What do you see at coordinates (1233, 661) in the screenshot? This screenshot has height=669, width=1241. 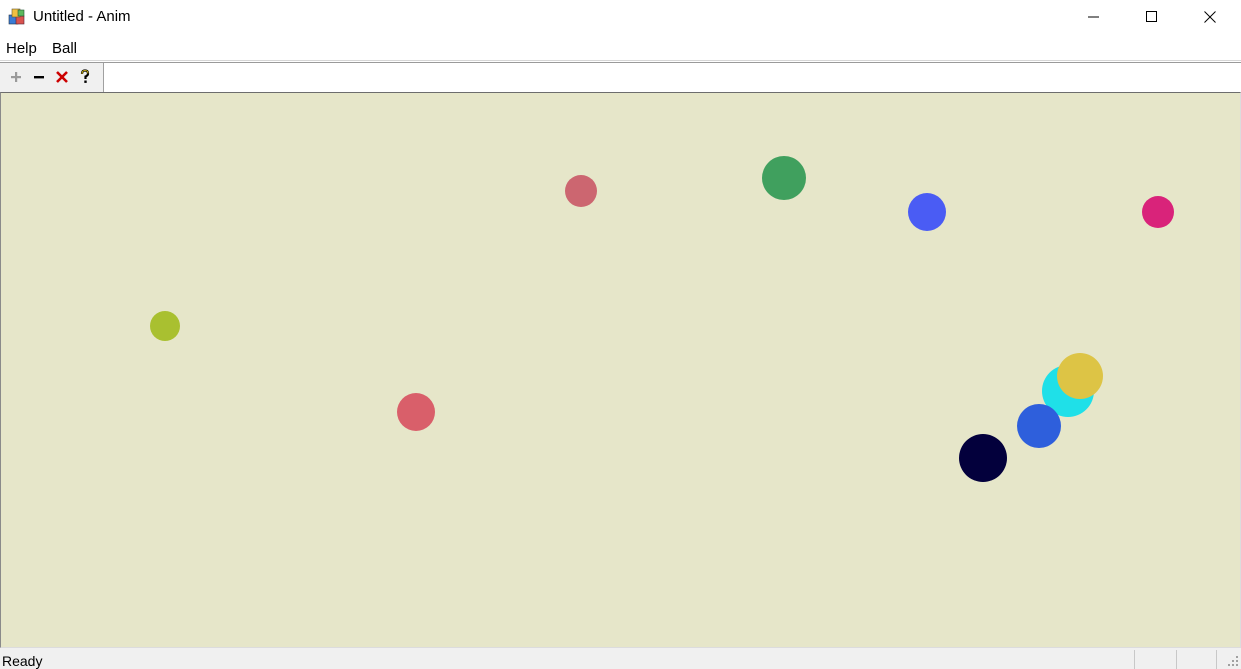 I see `resize-grip-icon` at bounding box center [1233, 661].